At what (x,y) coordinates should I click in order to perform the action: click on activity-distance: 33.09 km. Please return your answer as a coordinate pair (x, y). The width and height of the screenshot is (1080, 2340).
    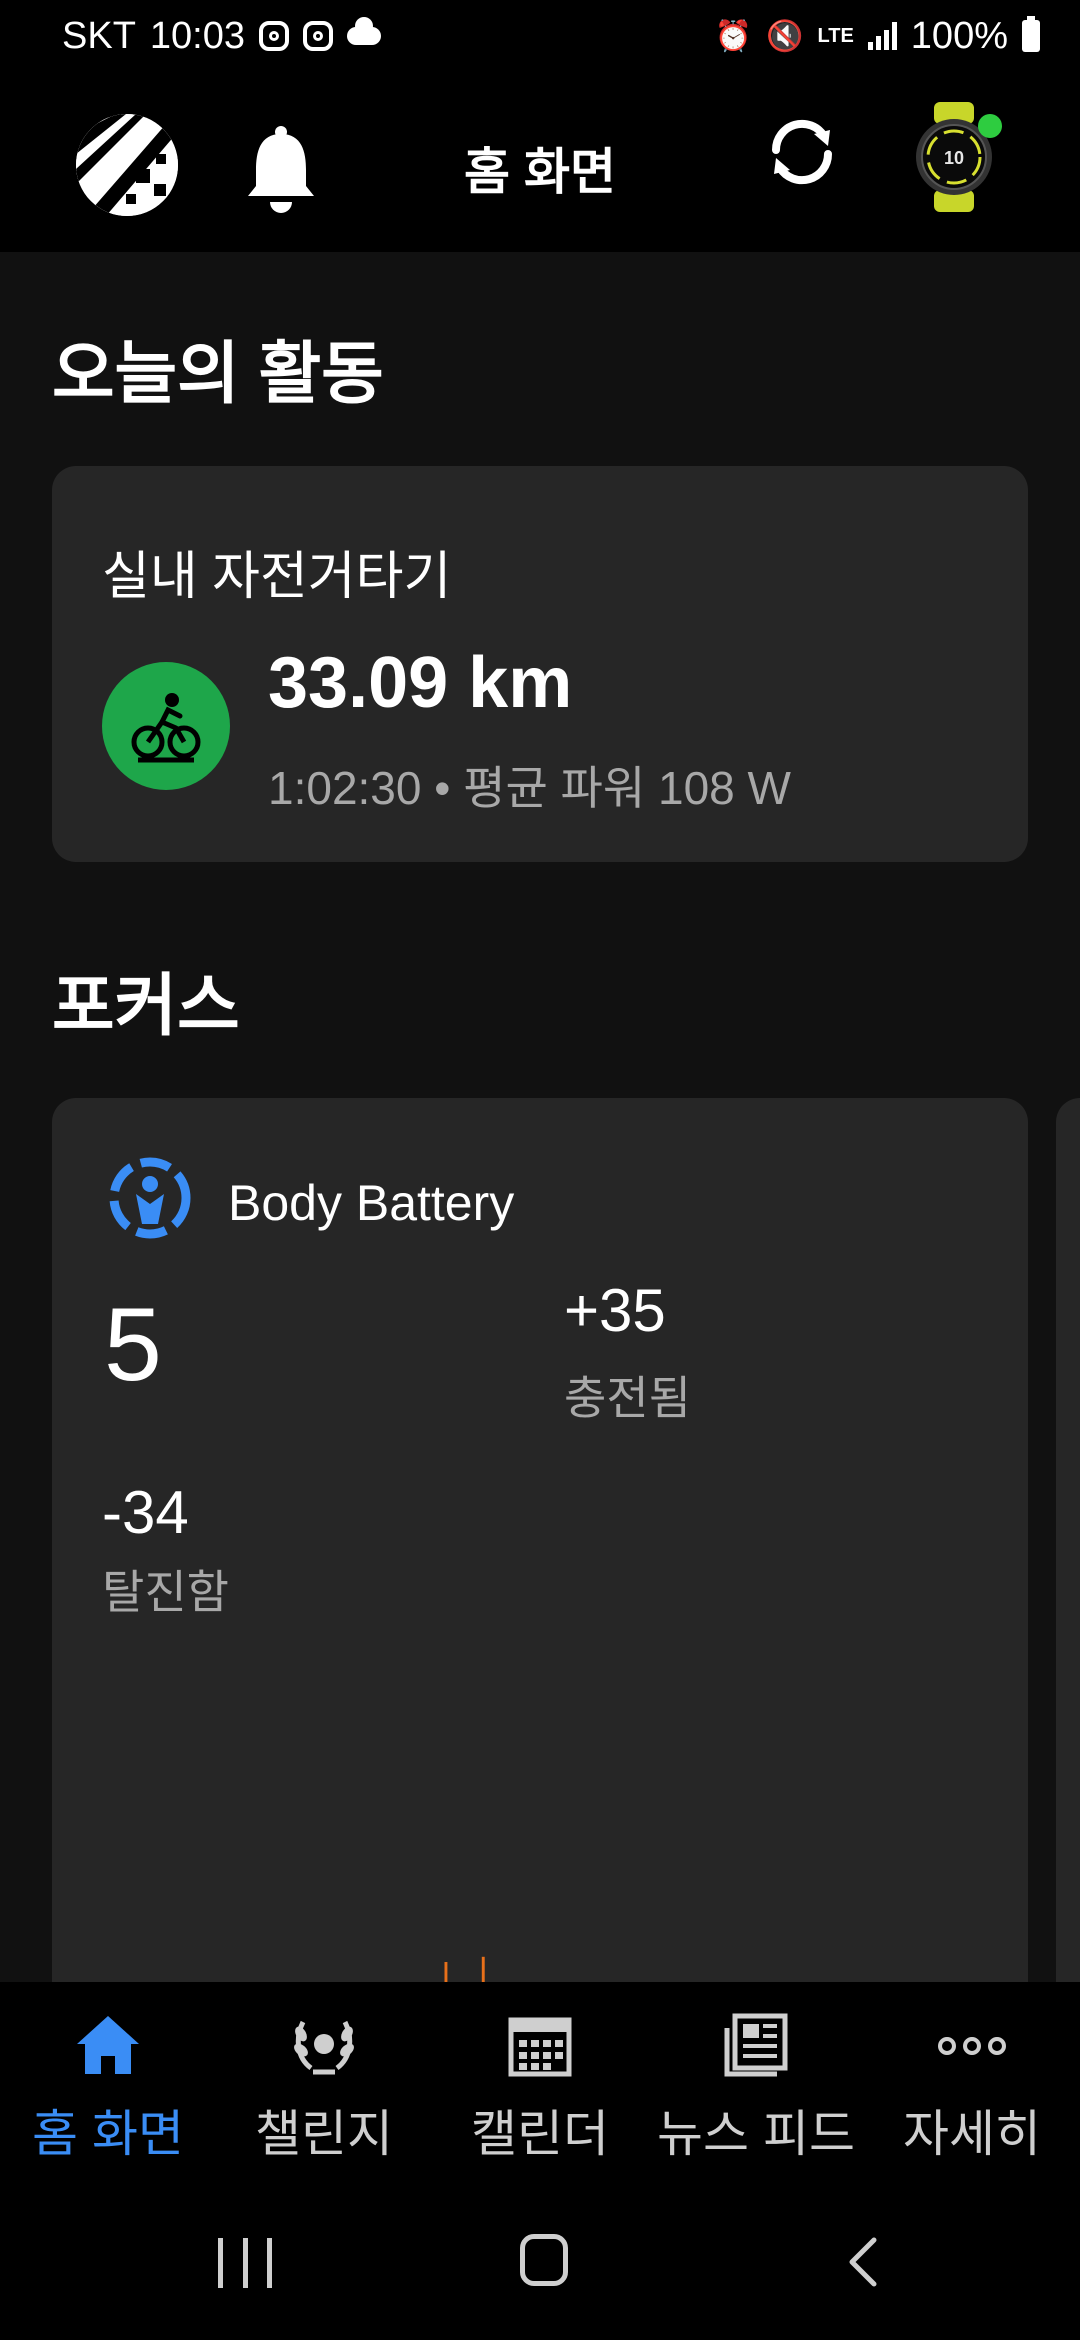
    Looking at the image, I should click on (420, 683).